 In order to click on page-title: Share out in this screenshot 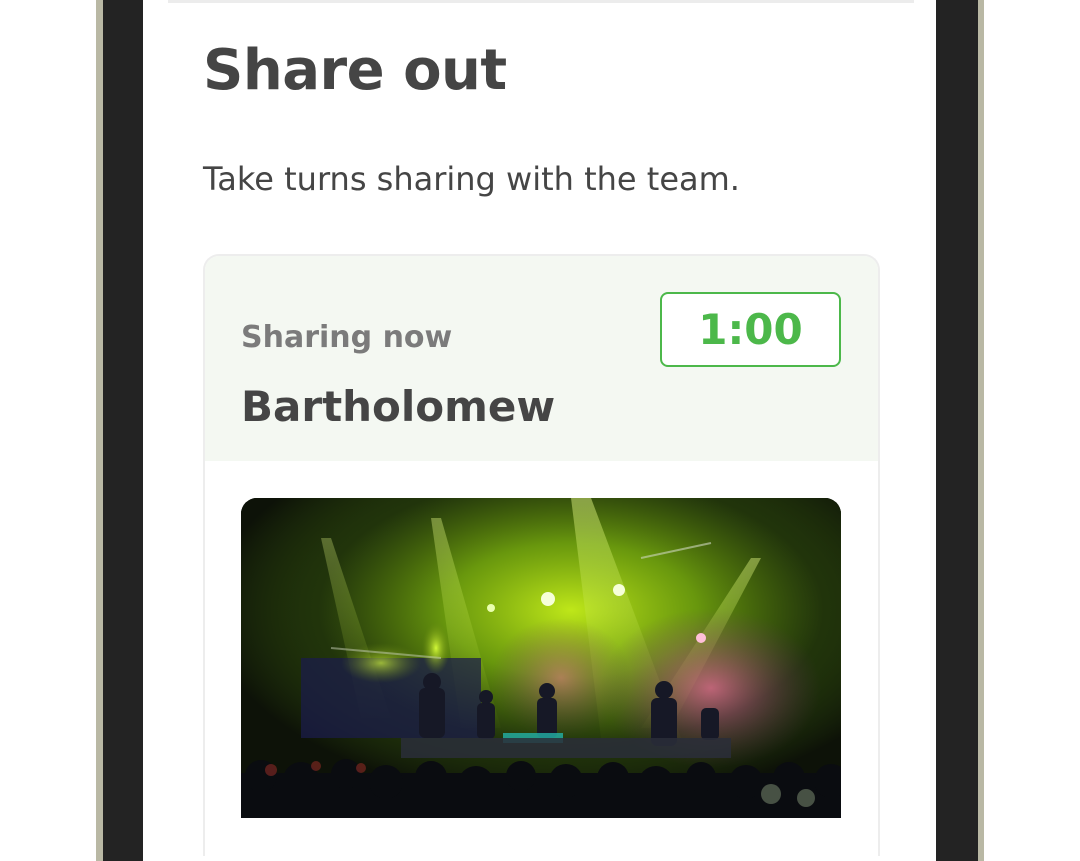, I will do `click(355, 70)`.